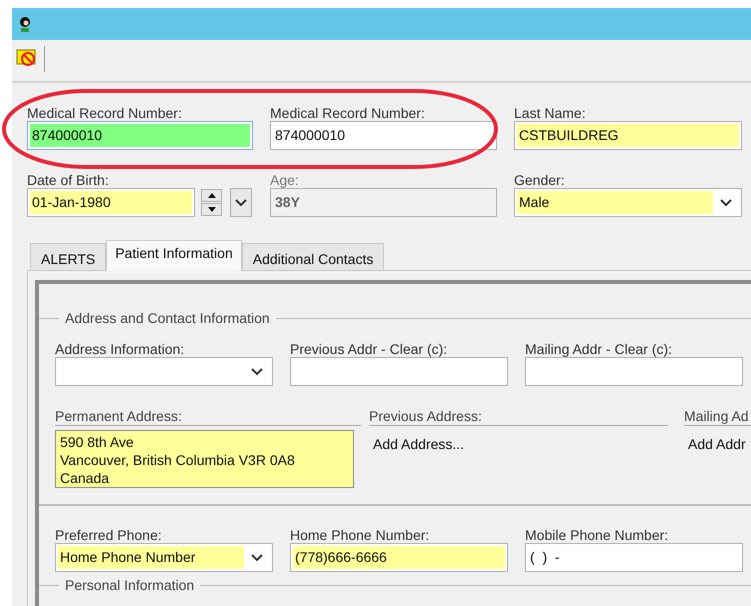  Describe the element at coordinates (717, 417) in the screenshot. I see `section-label: Mailing Ad` at that location.